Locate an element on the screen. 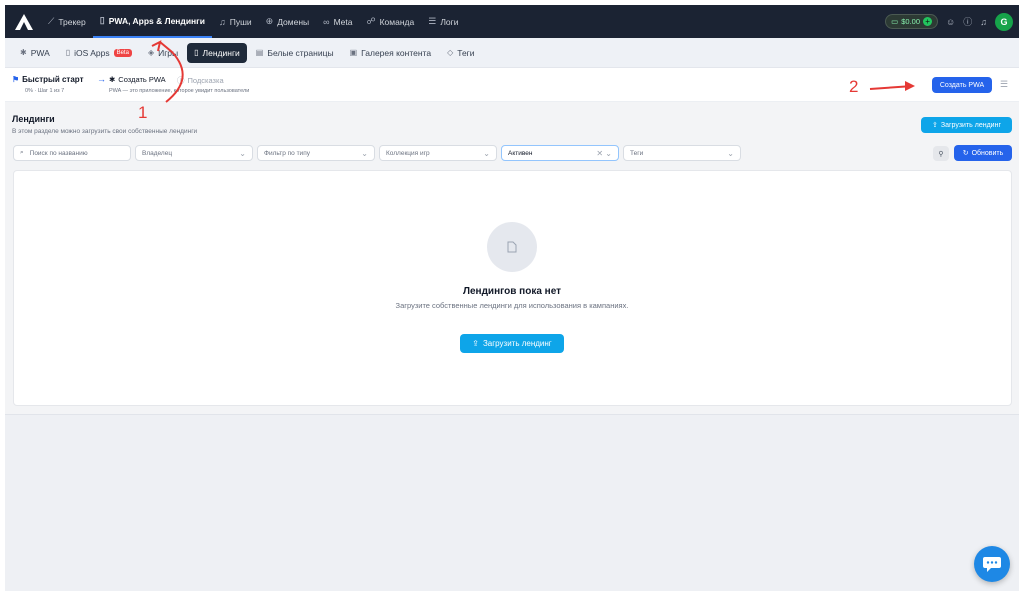 This screenshot has height=596, width=1024. list-menu-icon: ☰ is located at coordinates (1004, 84).